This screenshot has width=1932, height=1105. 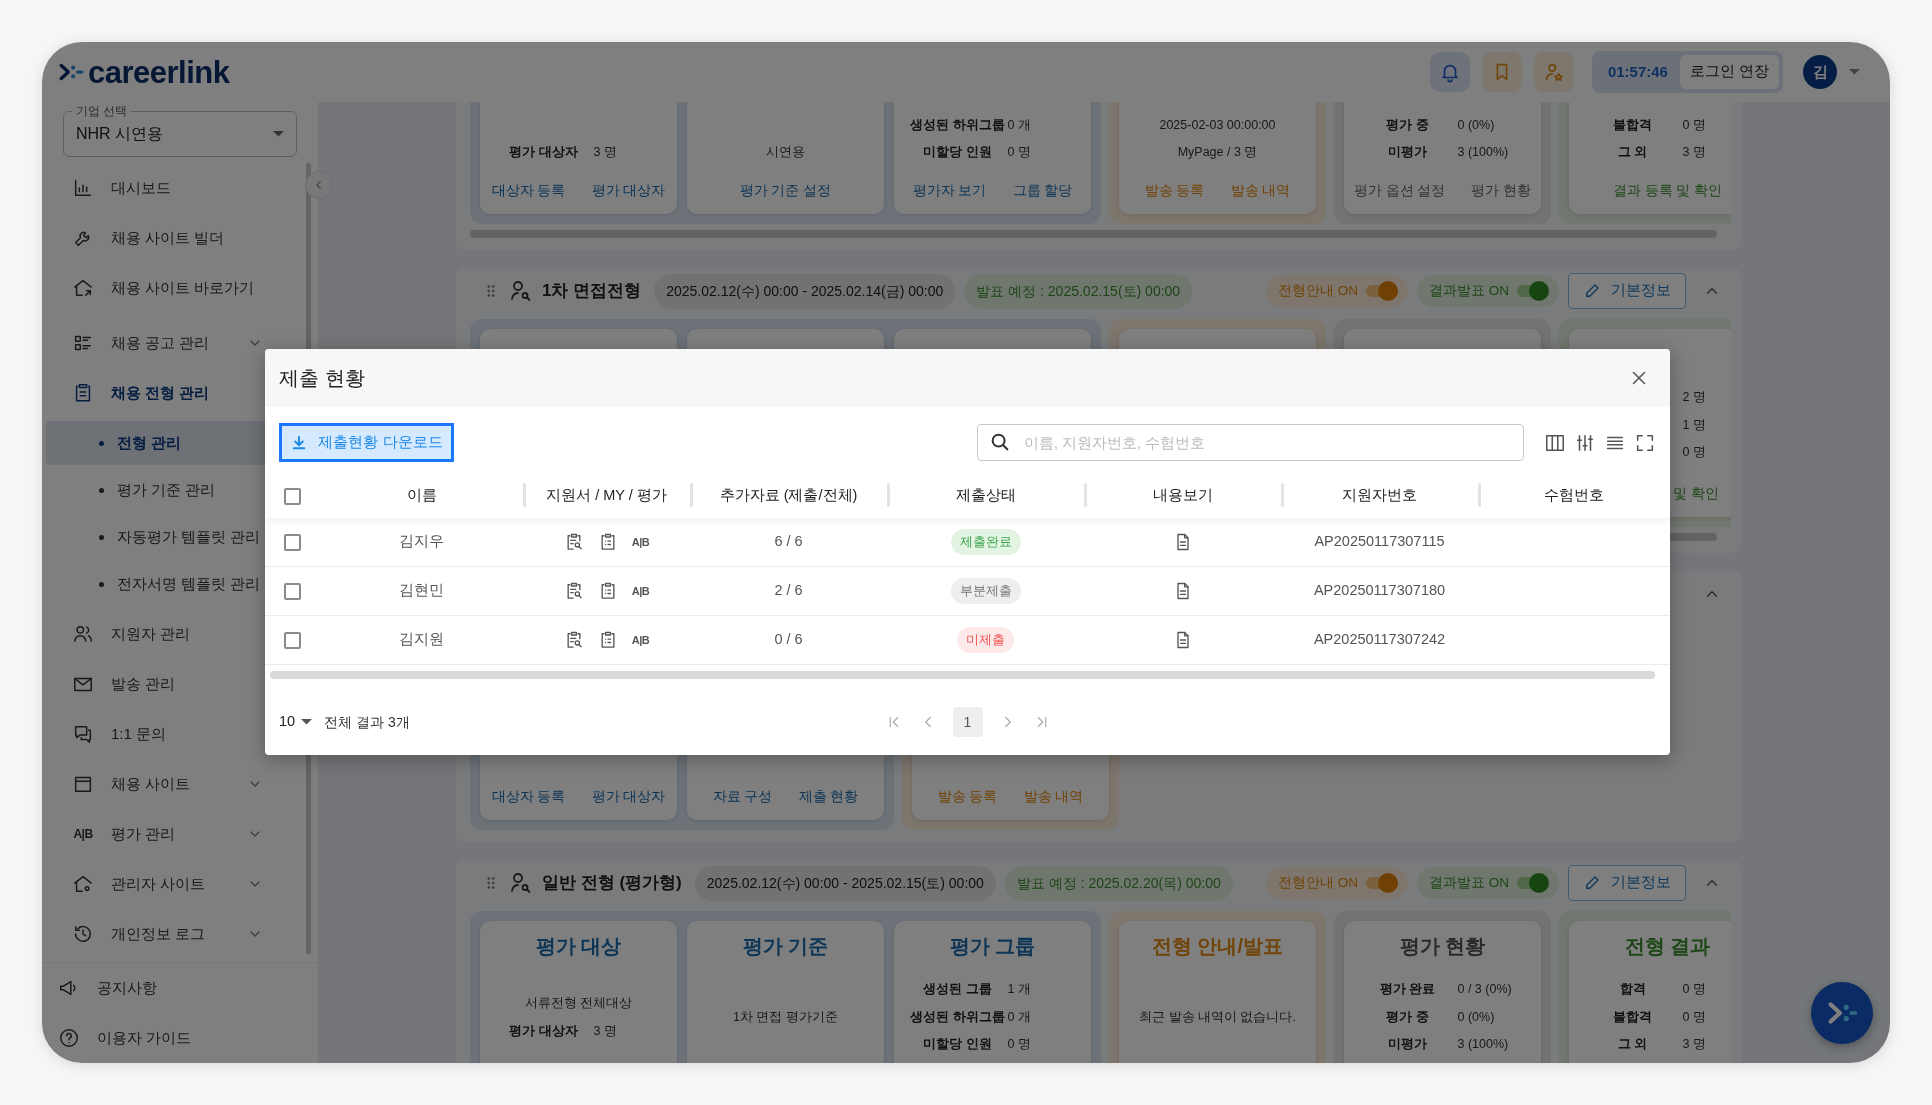 What do you see at coordinates (1442, 946) in the screenshot?
I see `card-title: 평가 현황` at bounding box center [1442, 946].